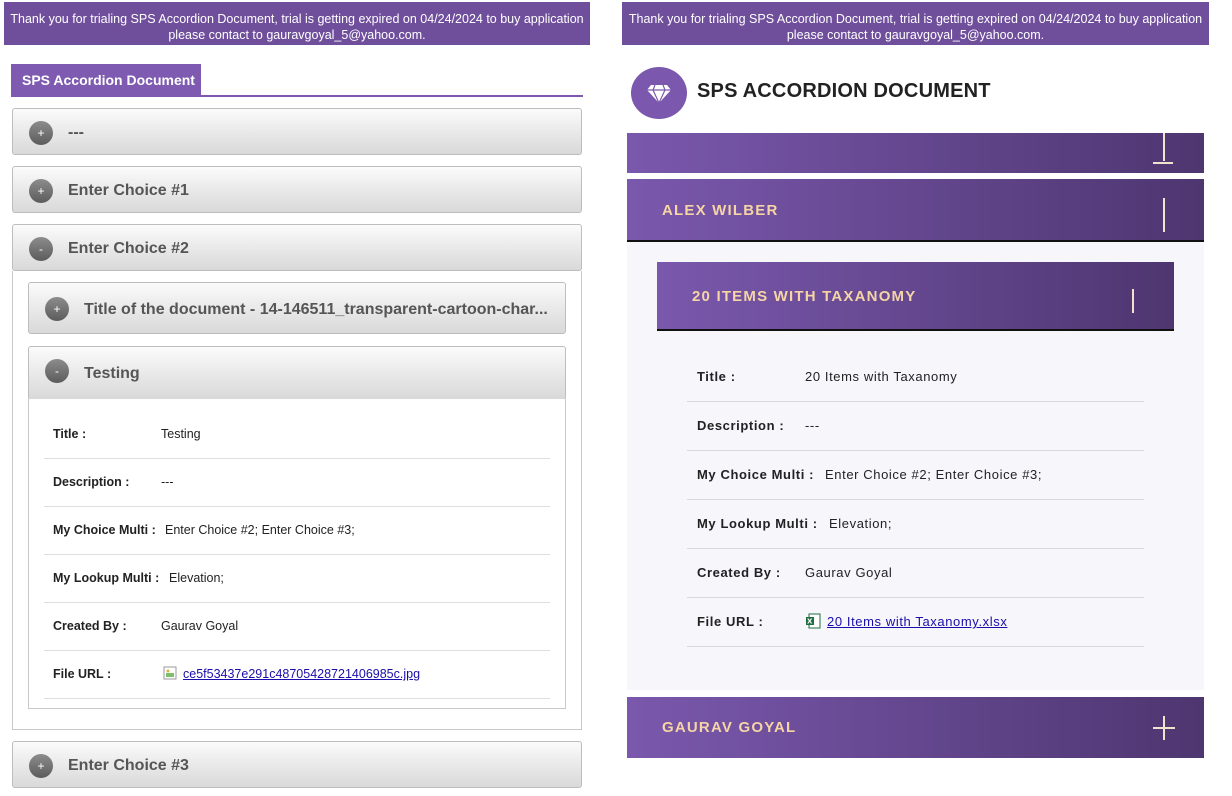  I want to click on group-header-alex-wilber: ALEX WILBER, so click(915, 210).